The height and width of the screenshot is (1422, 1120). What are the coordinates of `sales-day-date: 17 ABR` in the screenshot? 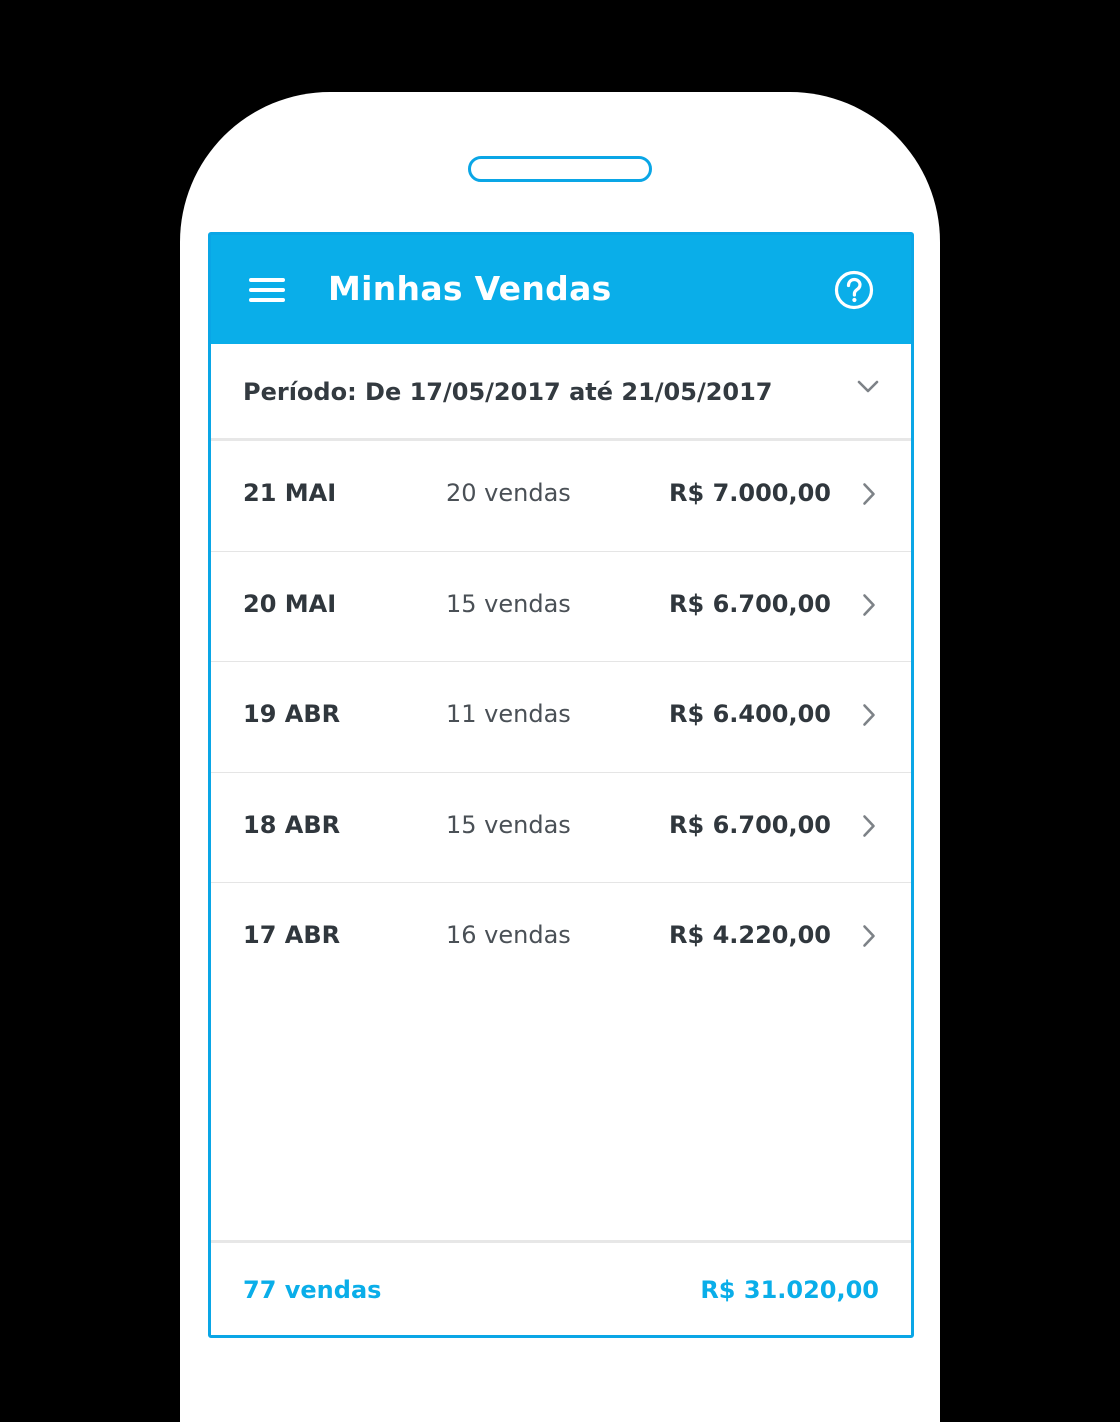 It's located at (292, 935).